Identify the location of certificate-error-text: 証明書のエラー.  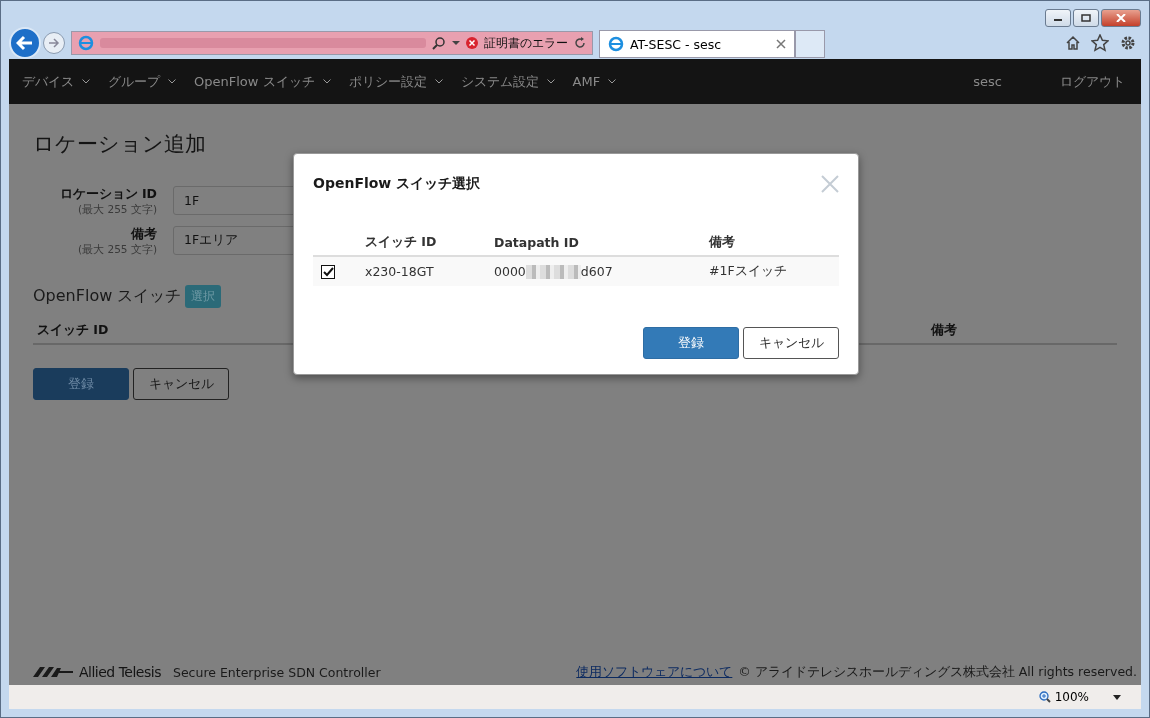
(526, 43).